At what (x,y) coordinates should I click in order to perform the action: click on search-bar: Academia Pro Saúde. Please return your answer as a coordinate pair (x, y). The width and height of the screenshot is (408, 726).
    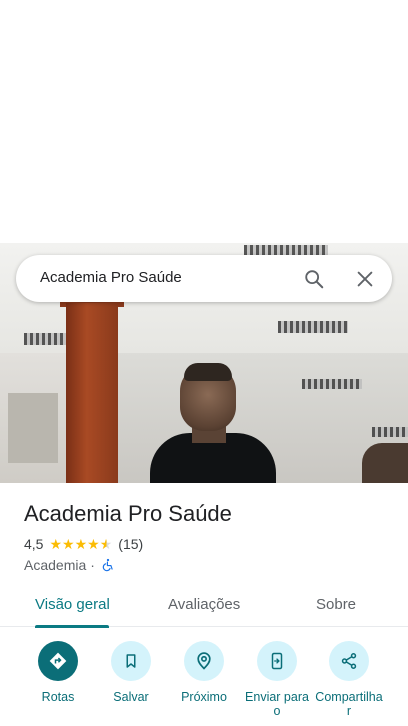
    Looking at the image, I should click on (204, 278).